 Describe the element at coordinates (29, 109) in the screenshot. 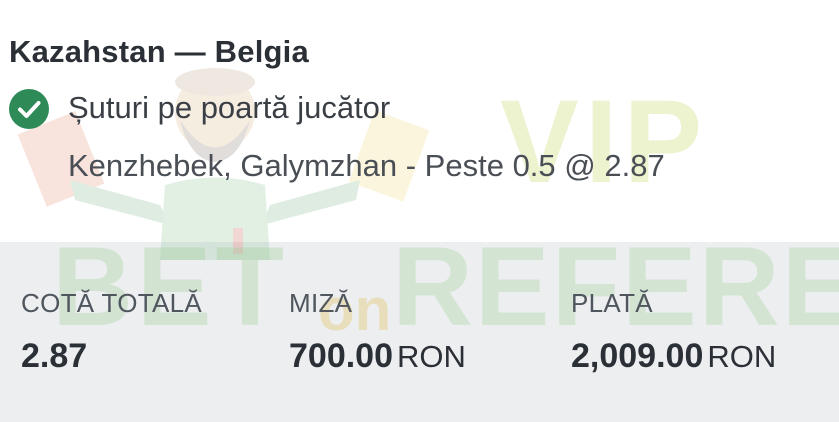

I see `check-circle-icon` at that location.